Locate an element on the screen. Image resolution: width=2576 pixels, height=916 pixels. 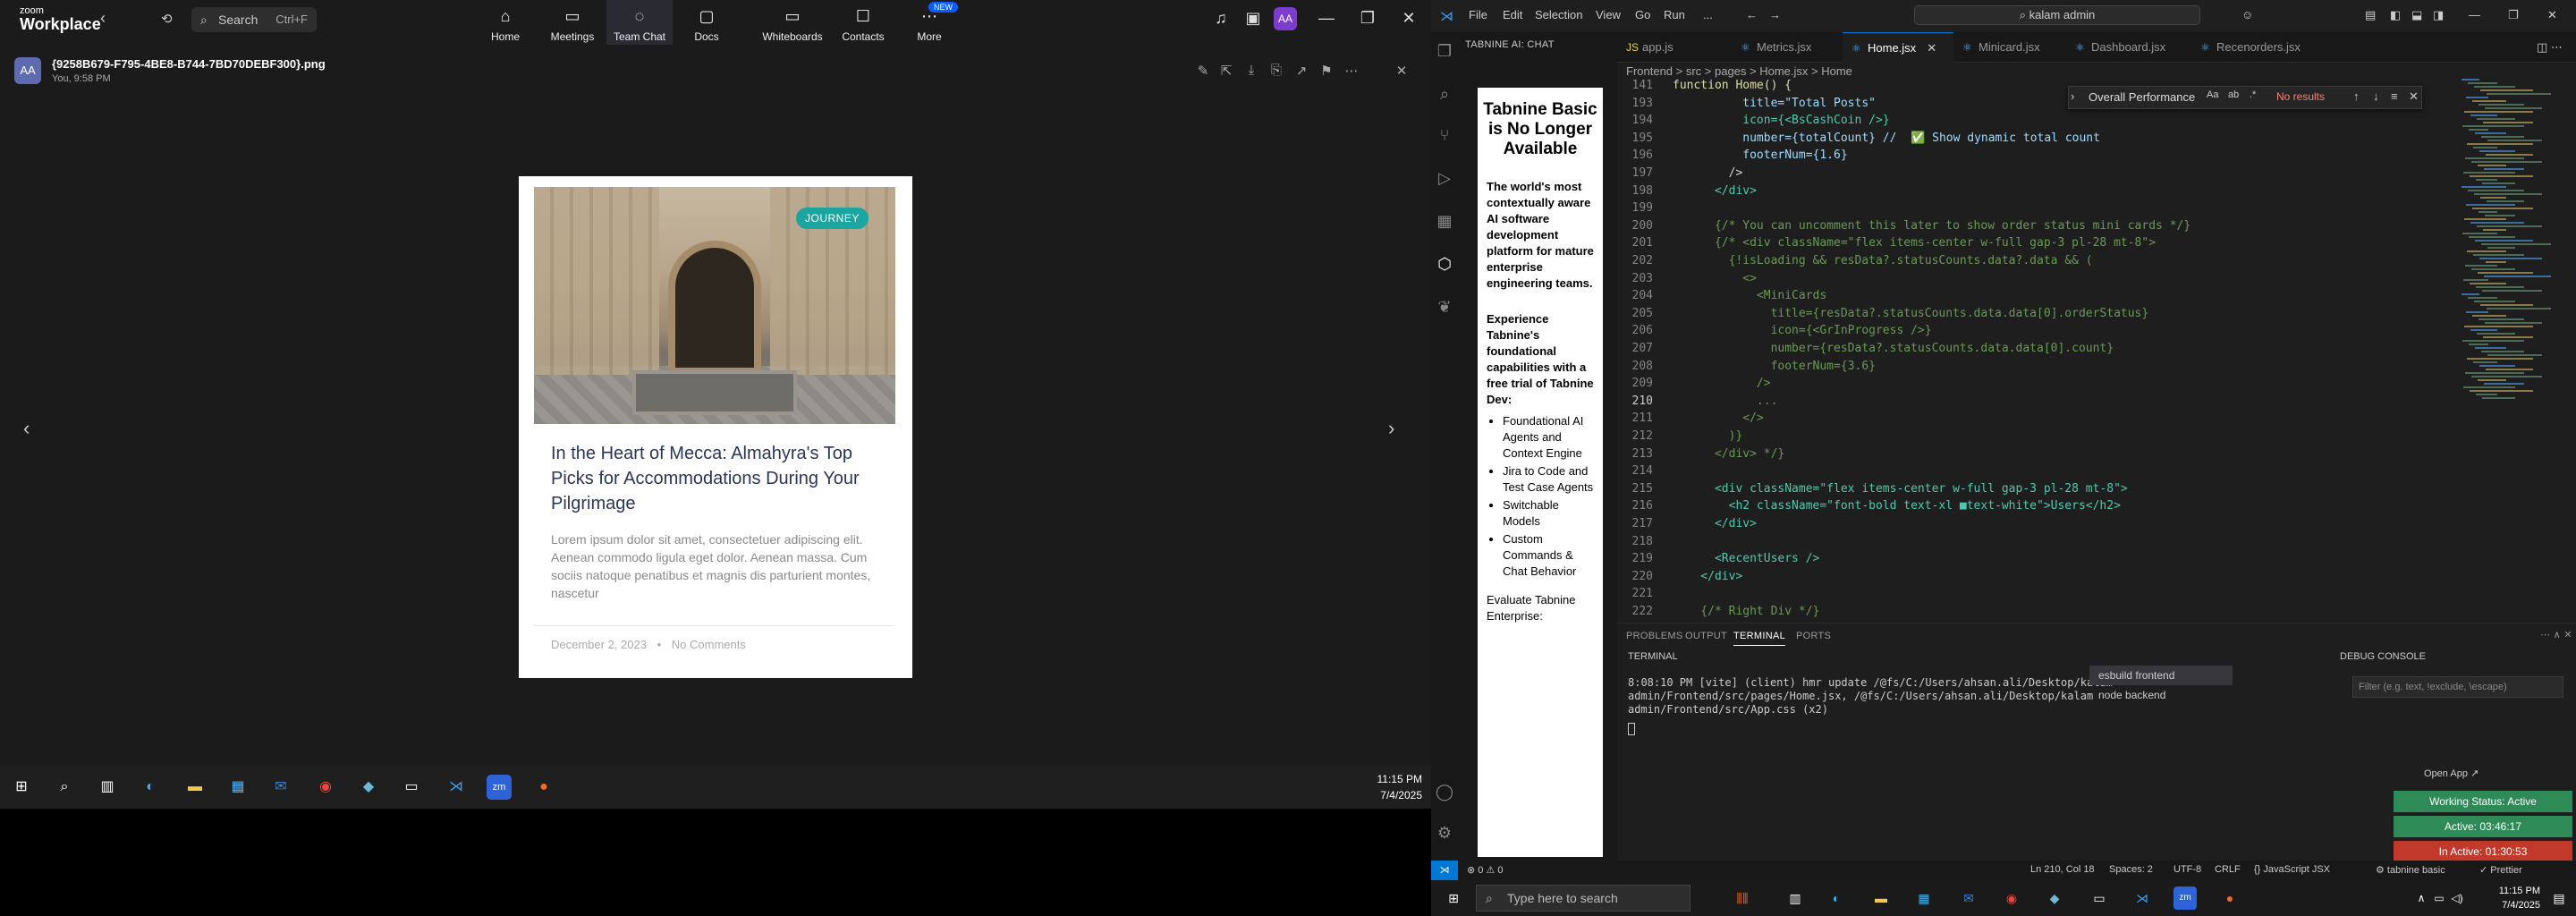
accounts-icon: ◯ is located at coordinates (1444, 792).